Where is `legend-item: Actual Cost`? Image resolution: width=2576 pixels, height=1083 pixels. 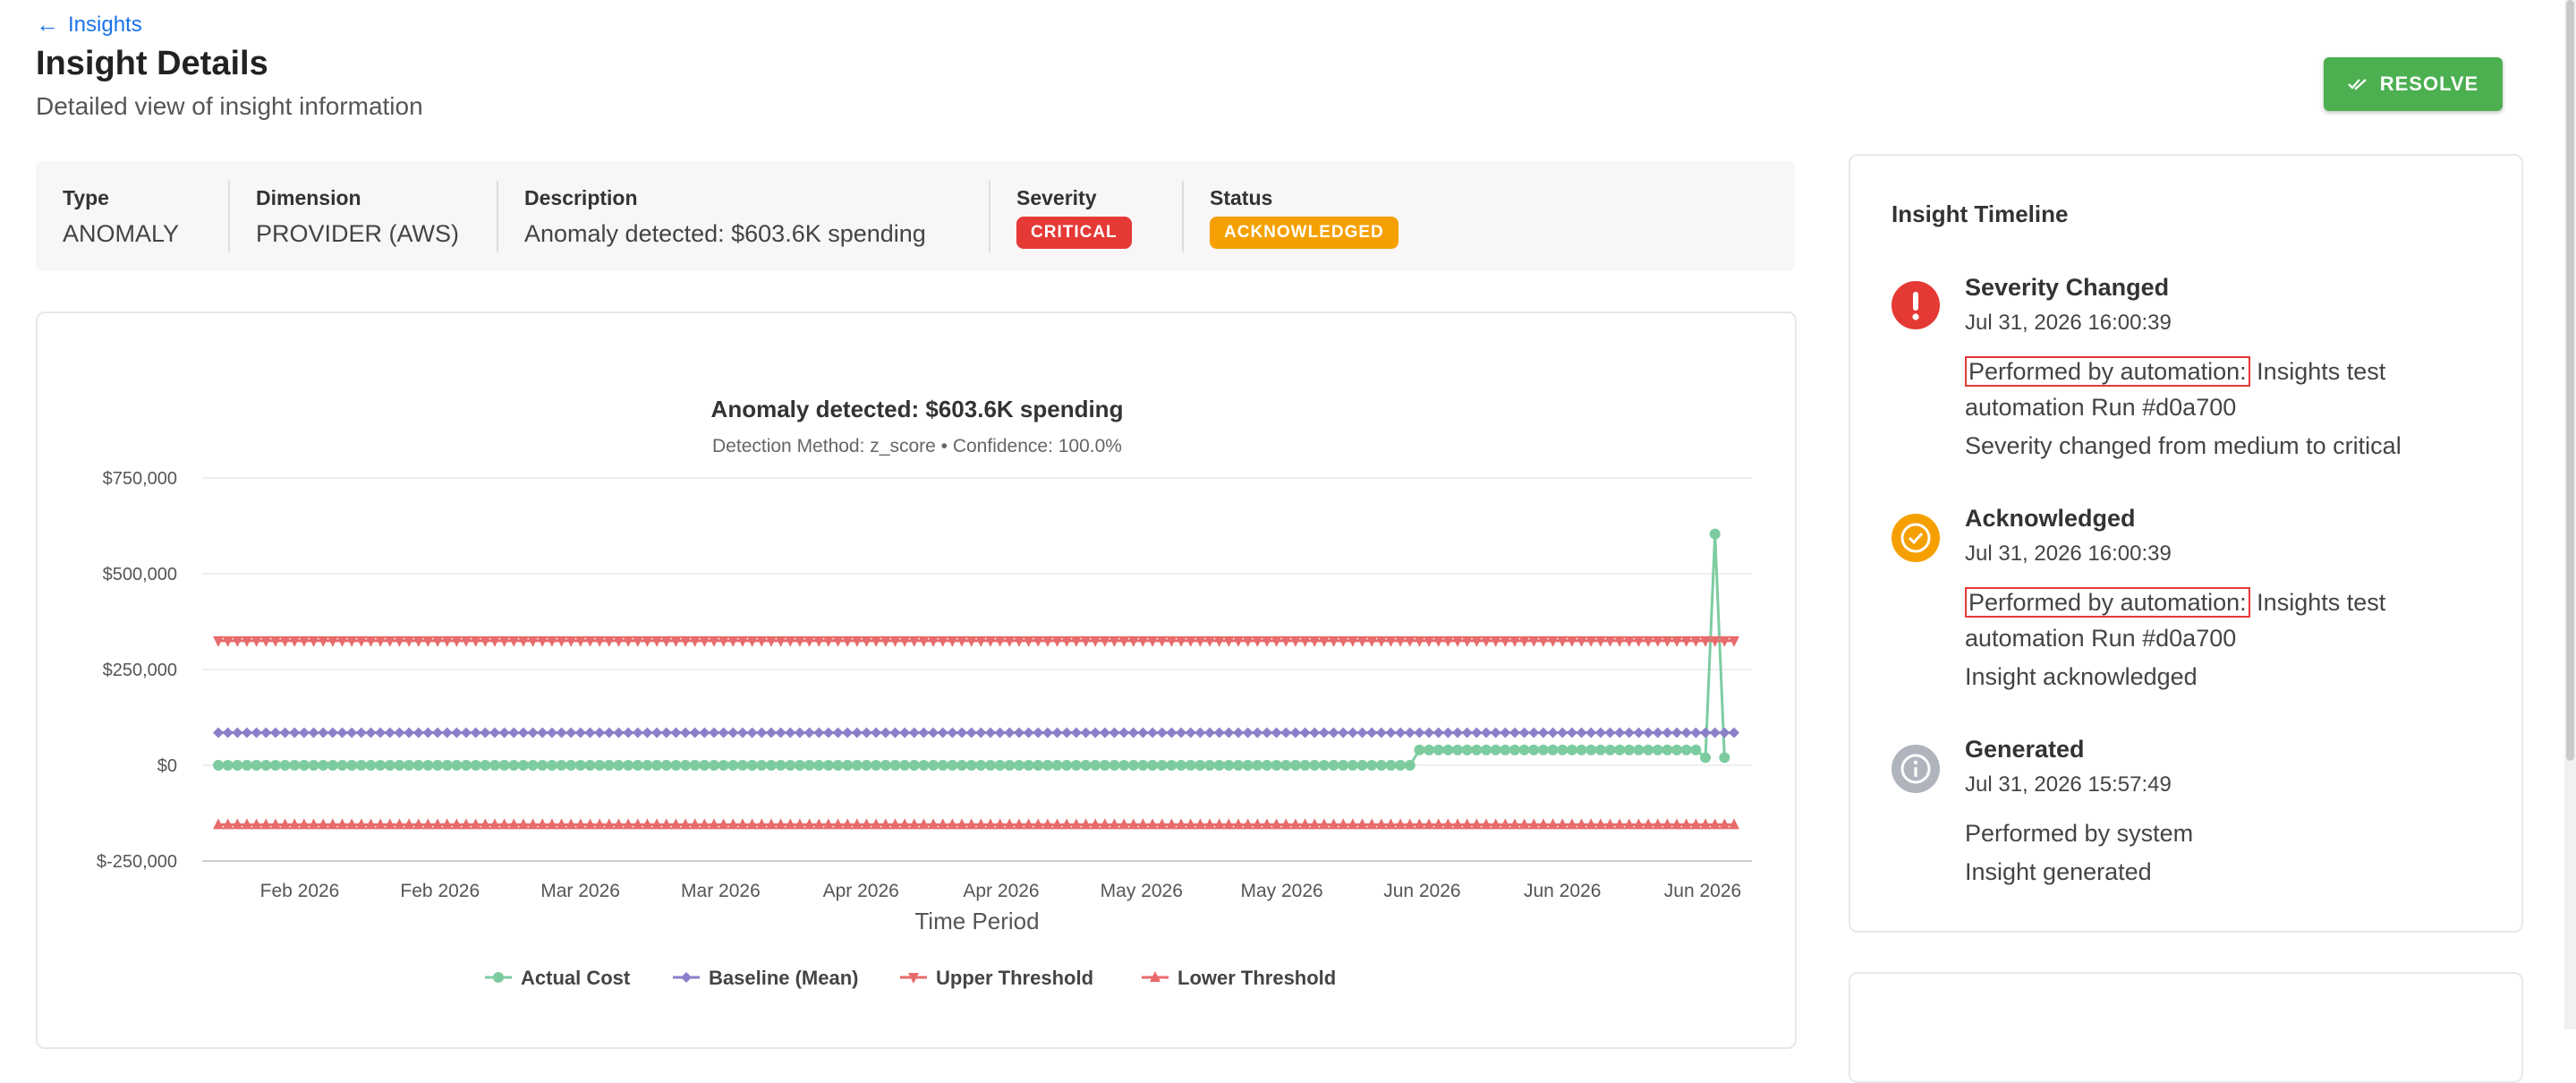 legend-item: Actual Cost is located at coordinates (558, 978).